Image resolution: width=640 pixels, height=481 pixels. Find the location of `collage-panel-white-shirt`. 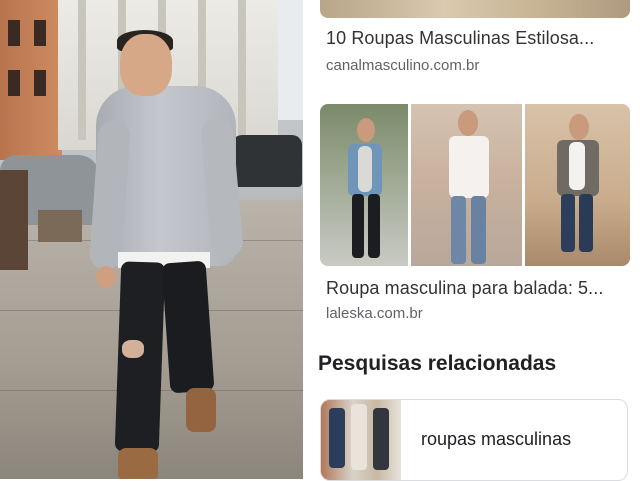

collage-panel-white-shirt is located at coordinates (466, 185).